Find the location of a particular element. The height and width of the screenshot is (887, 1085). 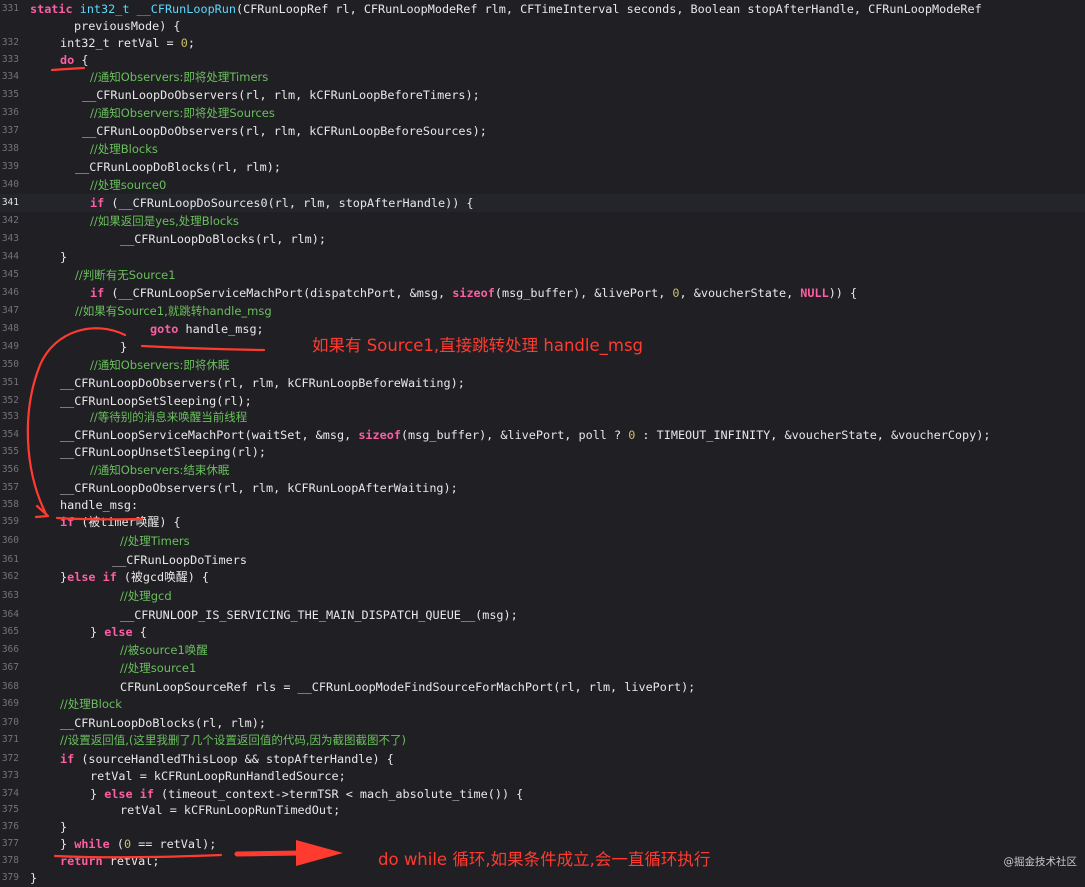

code-text: int32_t retVal = 0; is located at coordinates (127, 43).